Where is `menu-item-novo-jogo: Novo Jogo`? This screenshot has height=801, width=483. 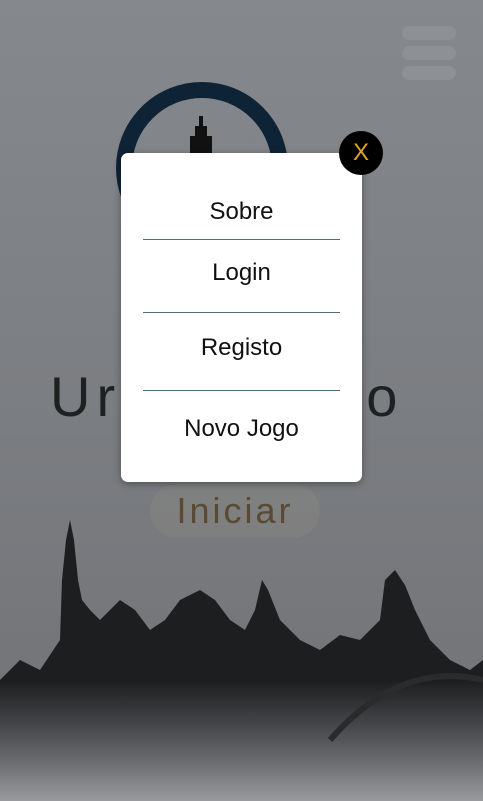
menu-item-novo-jogo: Novo Jogo is located at coordinates (241, 429).